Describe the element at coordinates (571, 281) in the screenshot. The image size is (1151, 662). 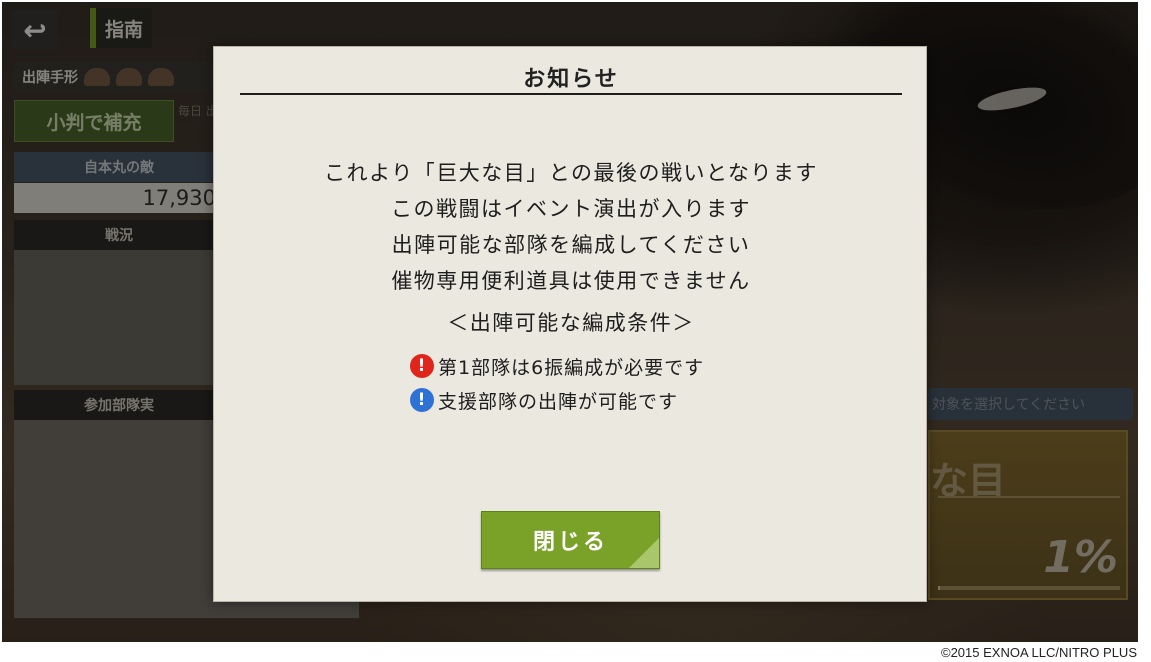
I see `notice-line: 催物専用便利道具は使用できません` at that location.